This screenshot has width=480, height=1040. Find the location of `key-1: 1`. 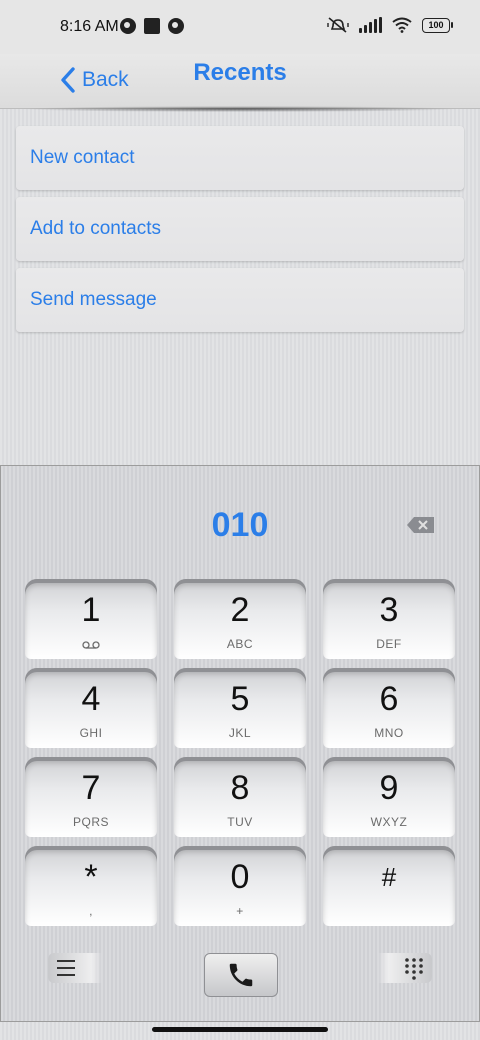

key-1: 1 is located at coordinates (91, 619).